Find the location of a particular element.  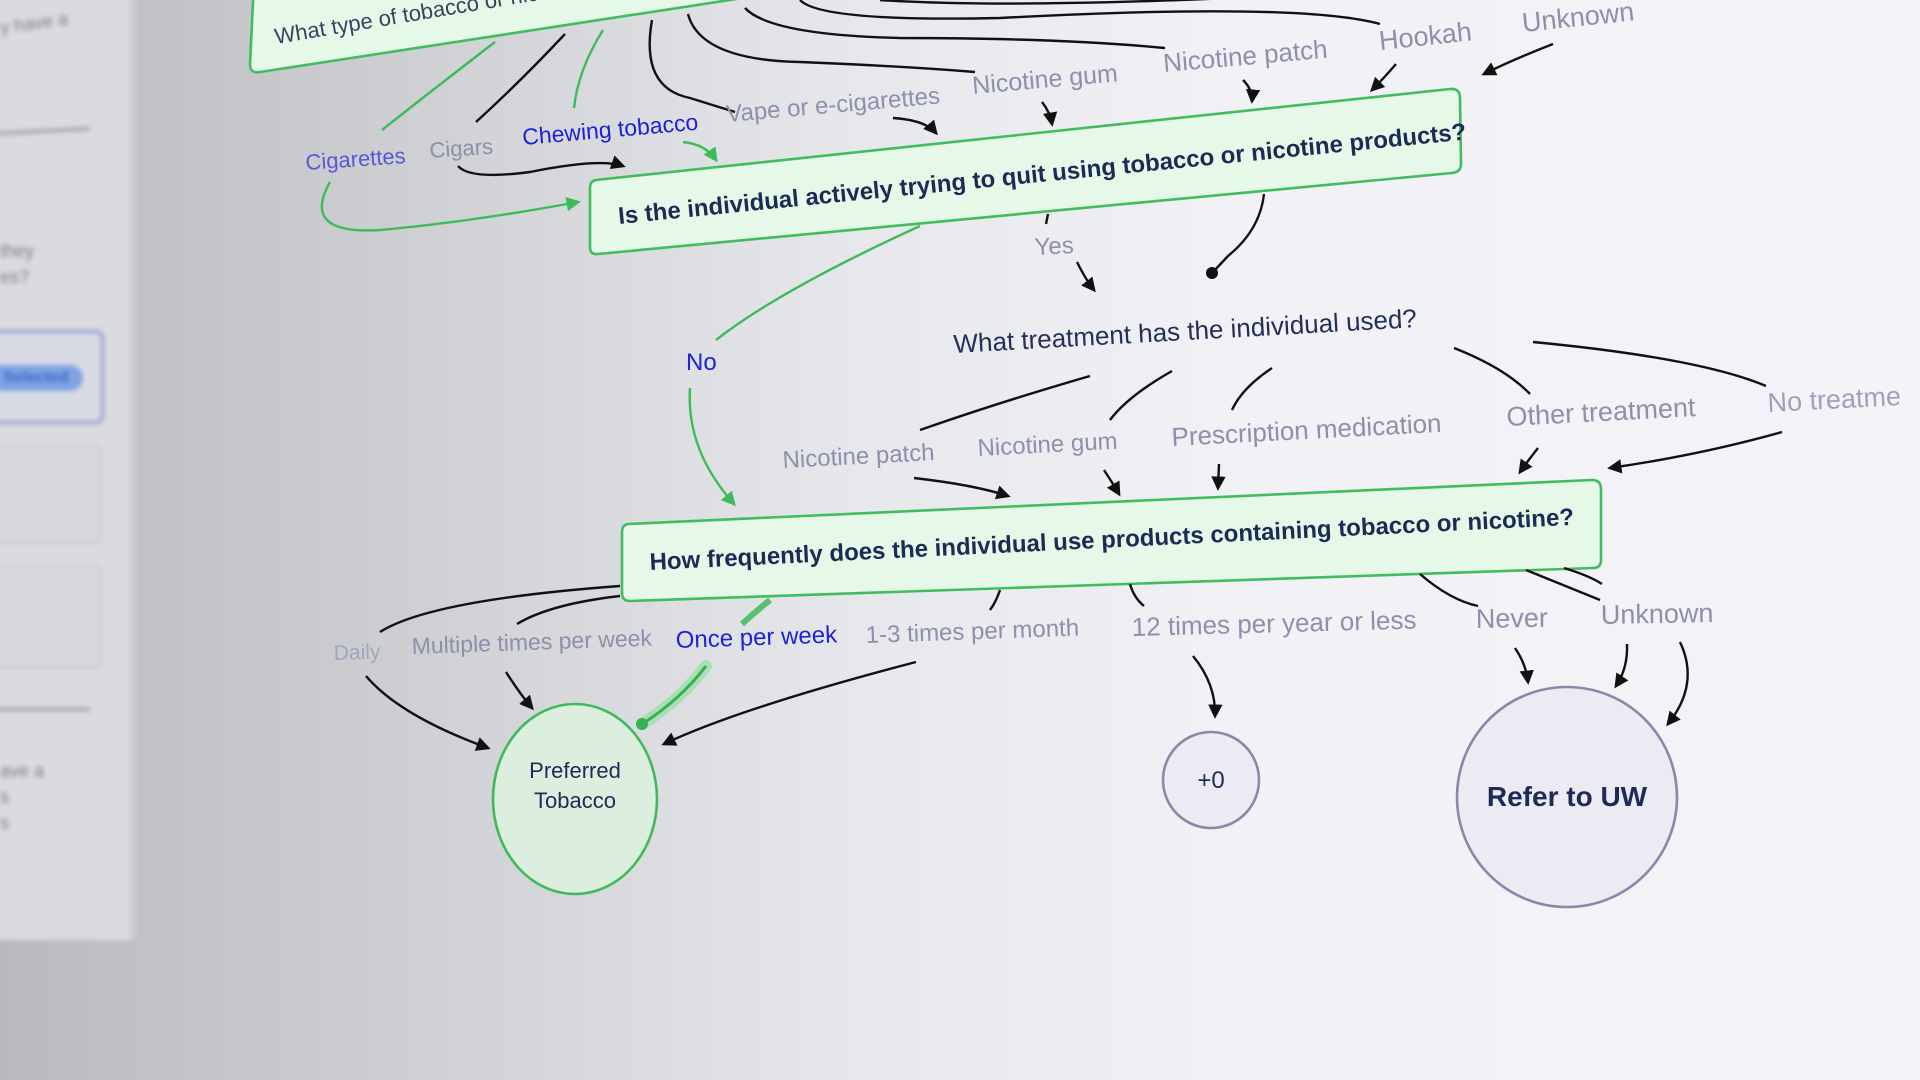

option-no: No is located at coordinates (701, 362).